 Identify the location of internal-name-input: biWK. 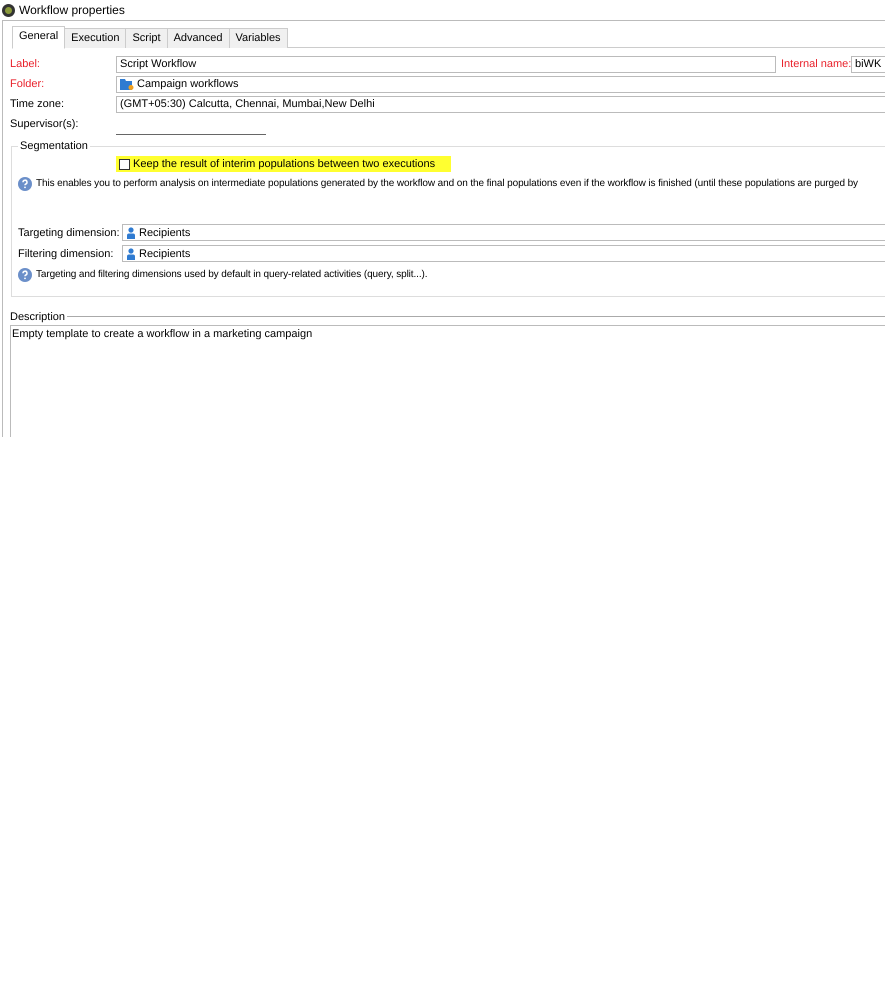
(868, 64).